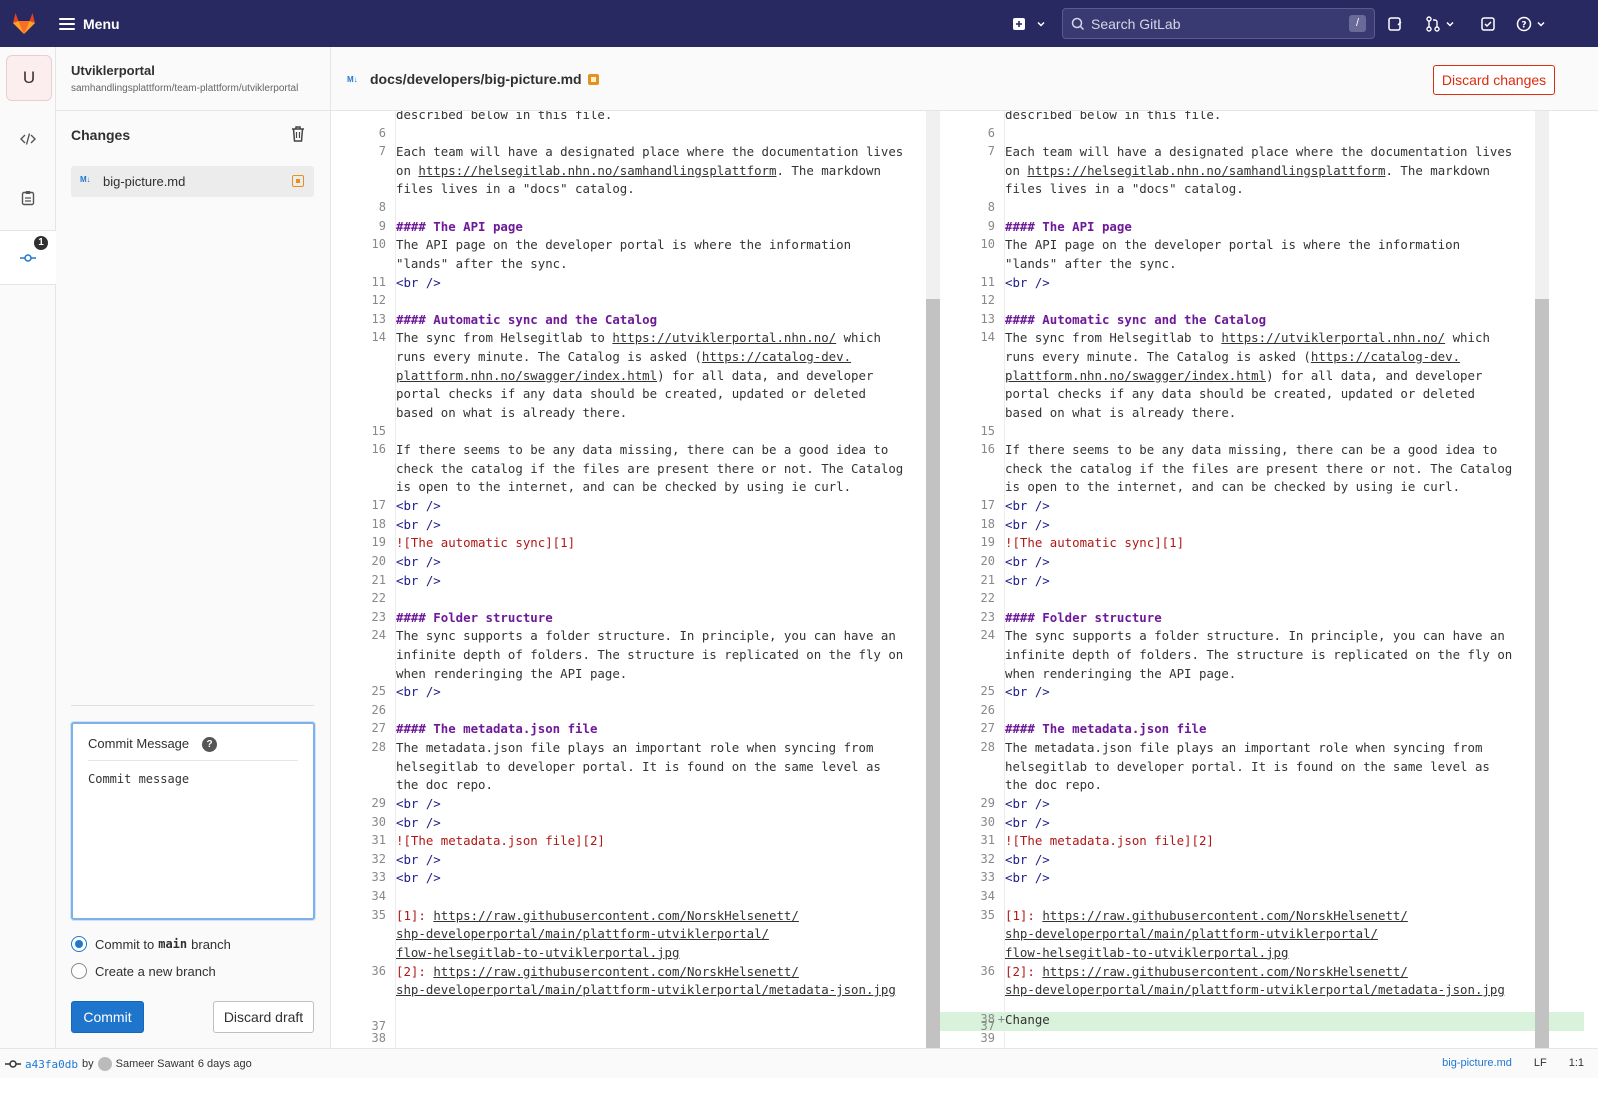  Describe the element at coordinates (27, 138) in the screenshot. I see `edit-mode-button` at that location.